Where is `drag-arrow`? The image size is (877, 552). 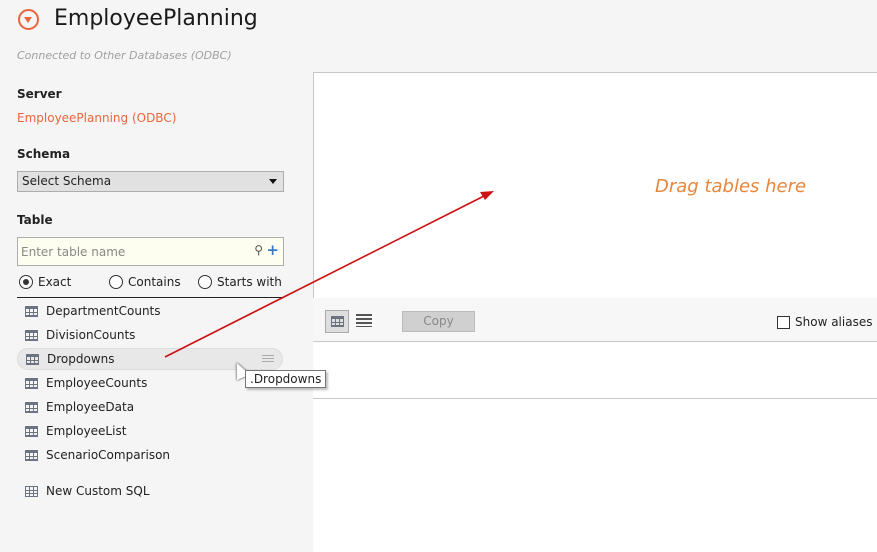
drag-arrow is located at coordinates (329, 274).